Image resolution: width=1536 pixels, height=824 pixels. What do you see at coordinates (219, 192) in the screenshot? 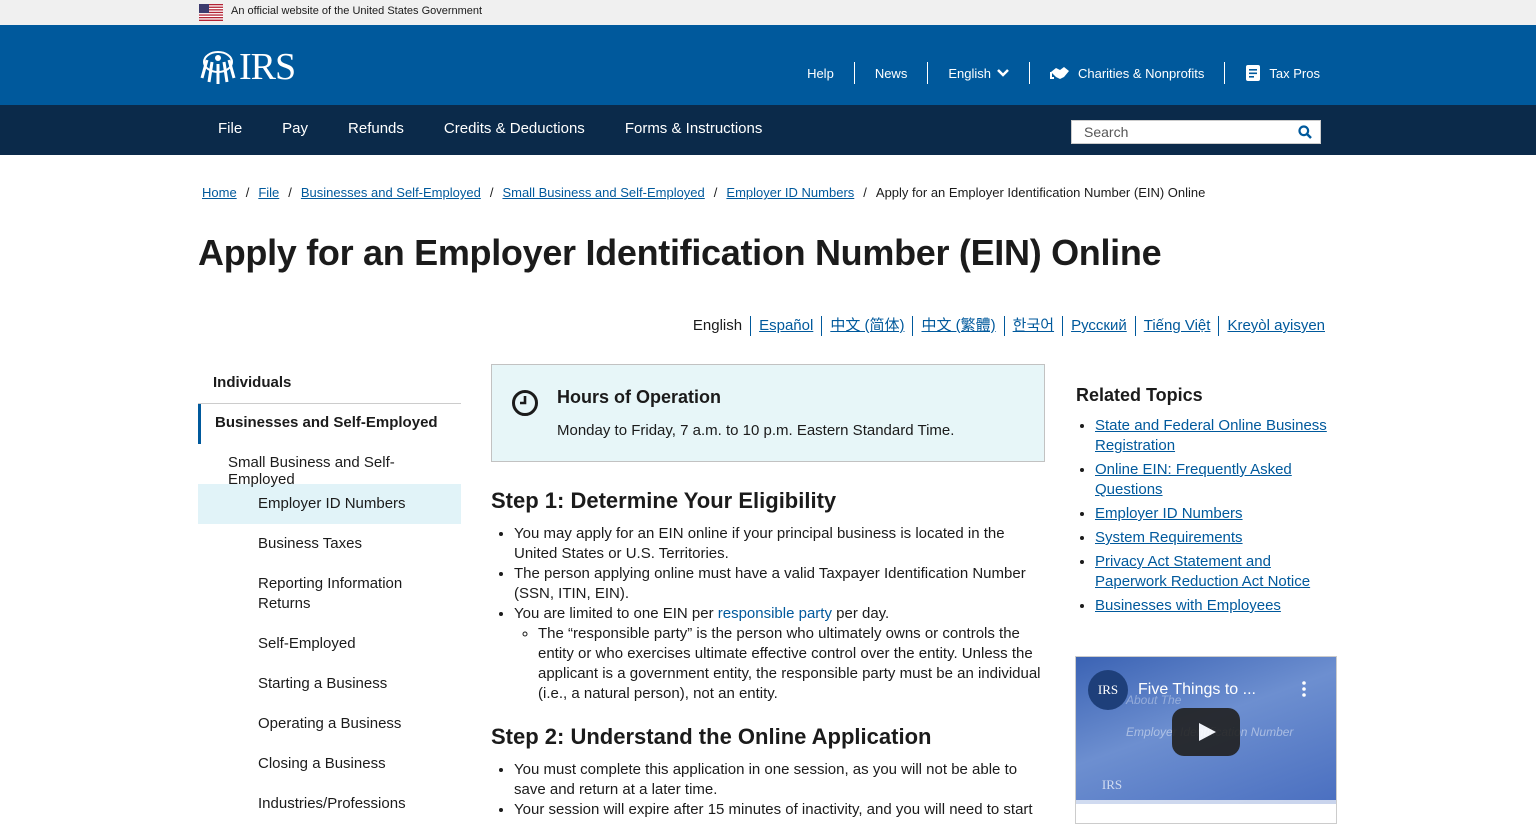
I see `breadcrumb-home: Home` at bounding box center [219, 192].